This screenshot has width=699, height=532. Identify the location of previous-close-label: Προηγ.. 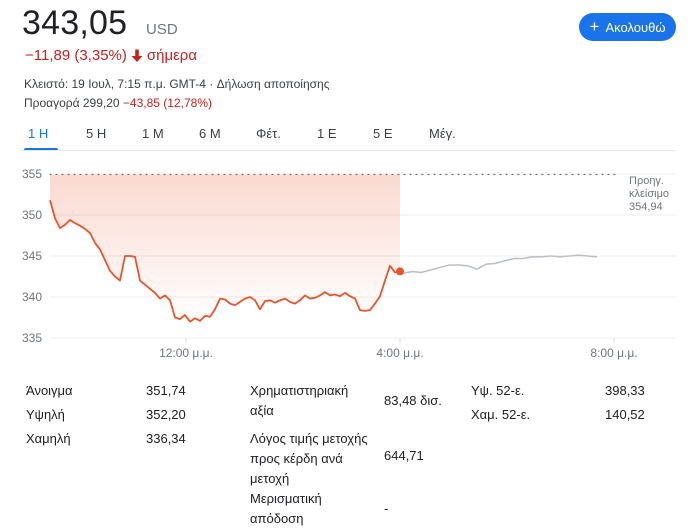
(646, 181).